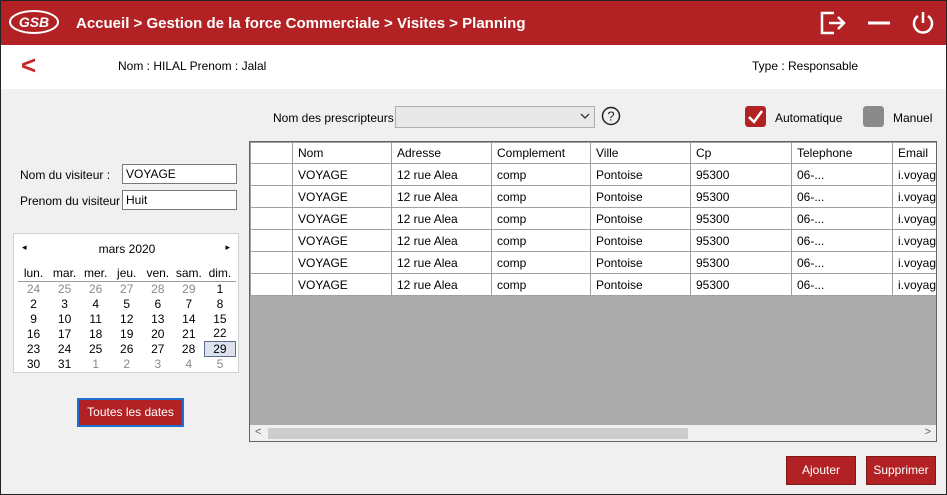 This screenshot has height=495, width=947. What do you see at coordinates (219, 303) in the screenshot?
I see `calendar-day: 8` at bounding box center [219, 303].